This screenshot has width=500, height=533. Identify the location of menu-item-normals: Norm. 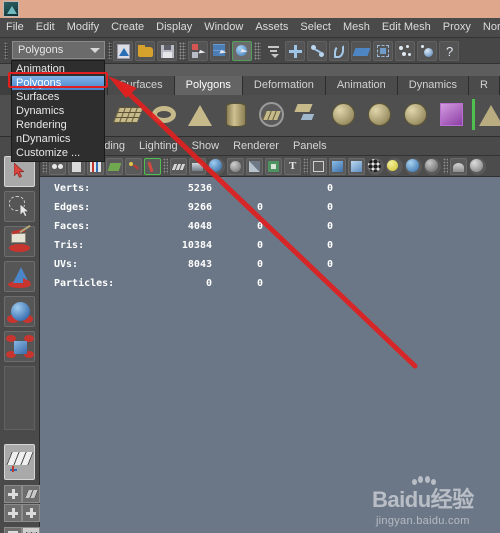
(488, 27).